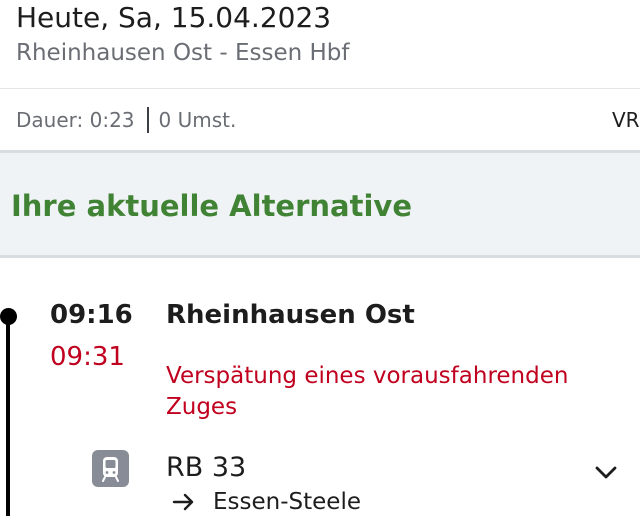  What do you see at coordinates (211, 206) in the screenshot?
I see `alternative-title: Ihre aktuelle Alternative` at bounding box center [211, 206].